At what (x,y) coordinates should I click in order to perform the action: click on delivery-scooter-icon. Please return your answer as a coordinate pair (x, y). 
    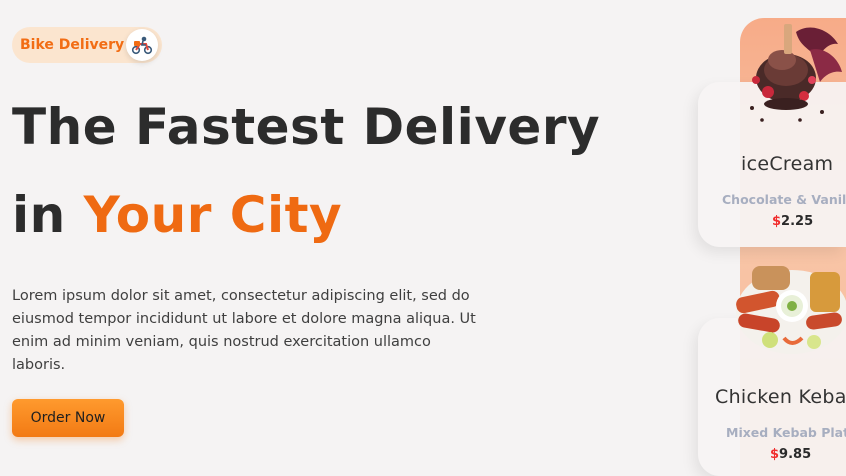
    Looking at the image, I should click on (142, 45).